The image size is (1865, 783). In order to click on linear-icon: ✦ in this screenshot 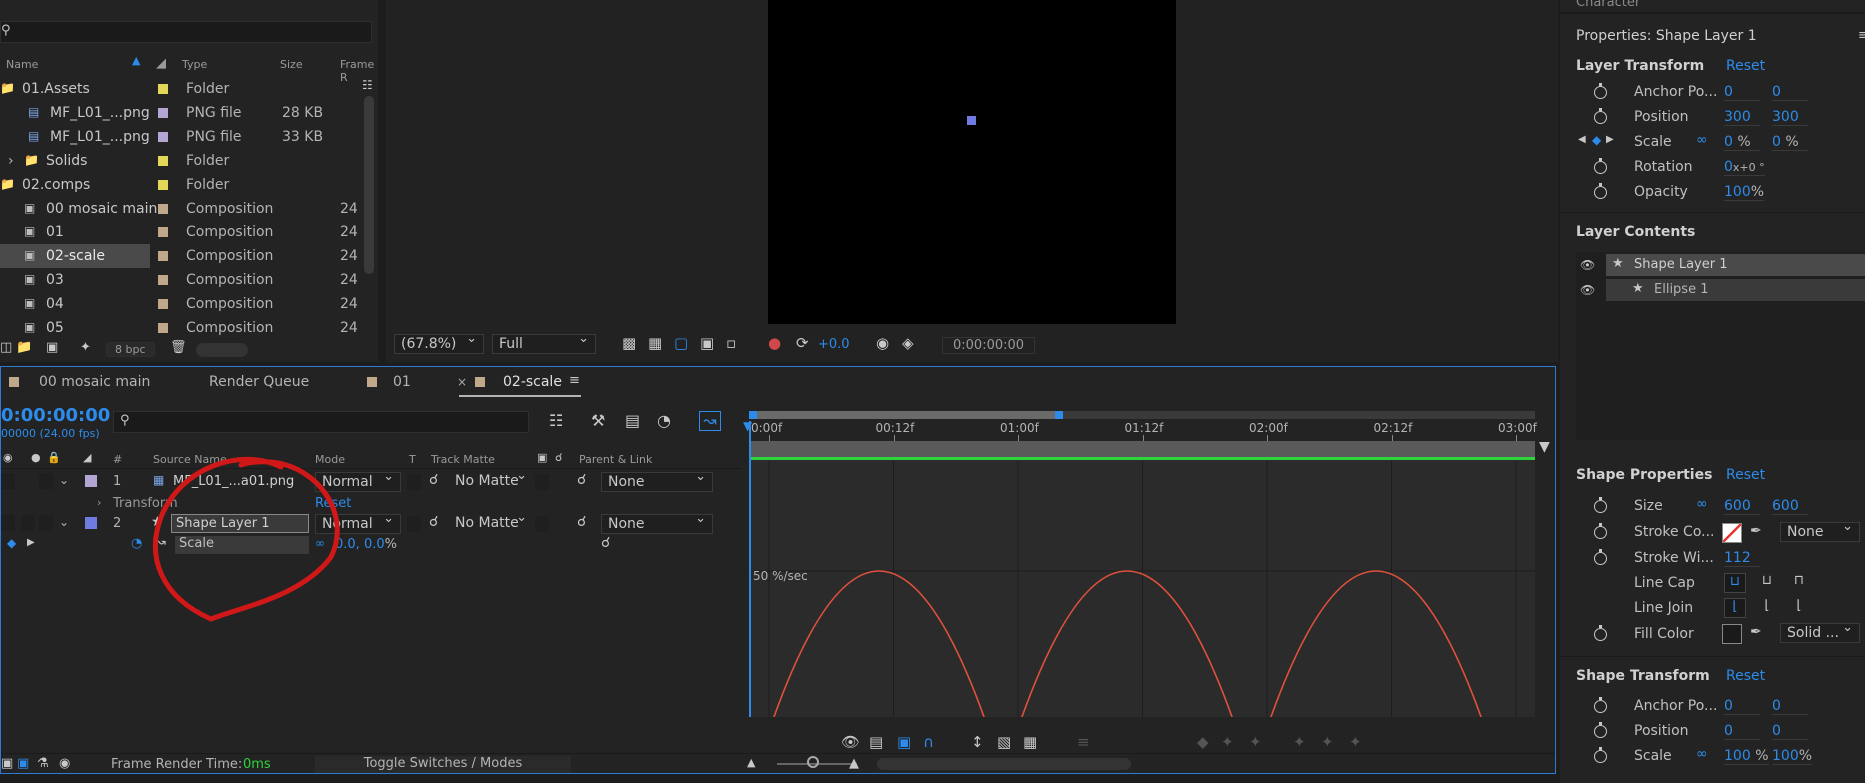, I will do `click(1227, 742)`.